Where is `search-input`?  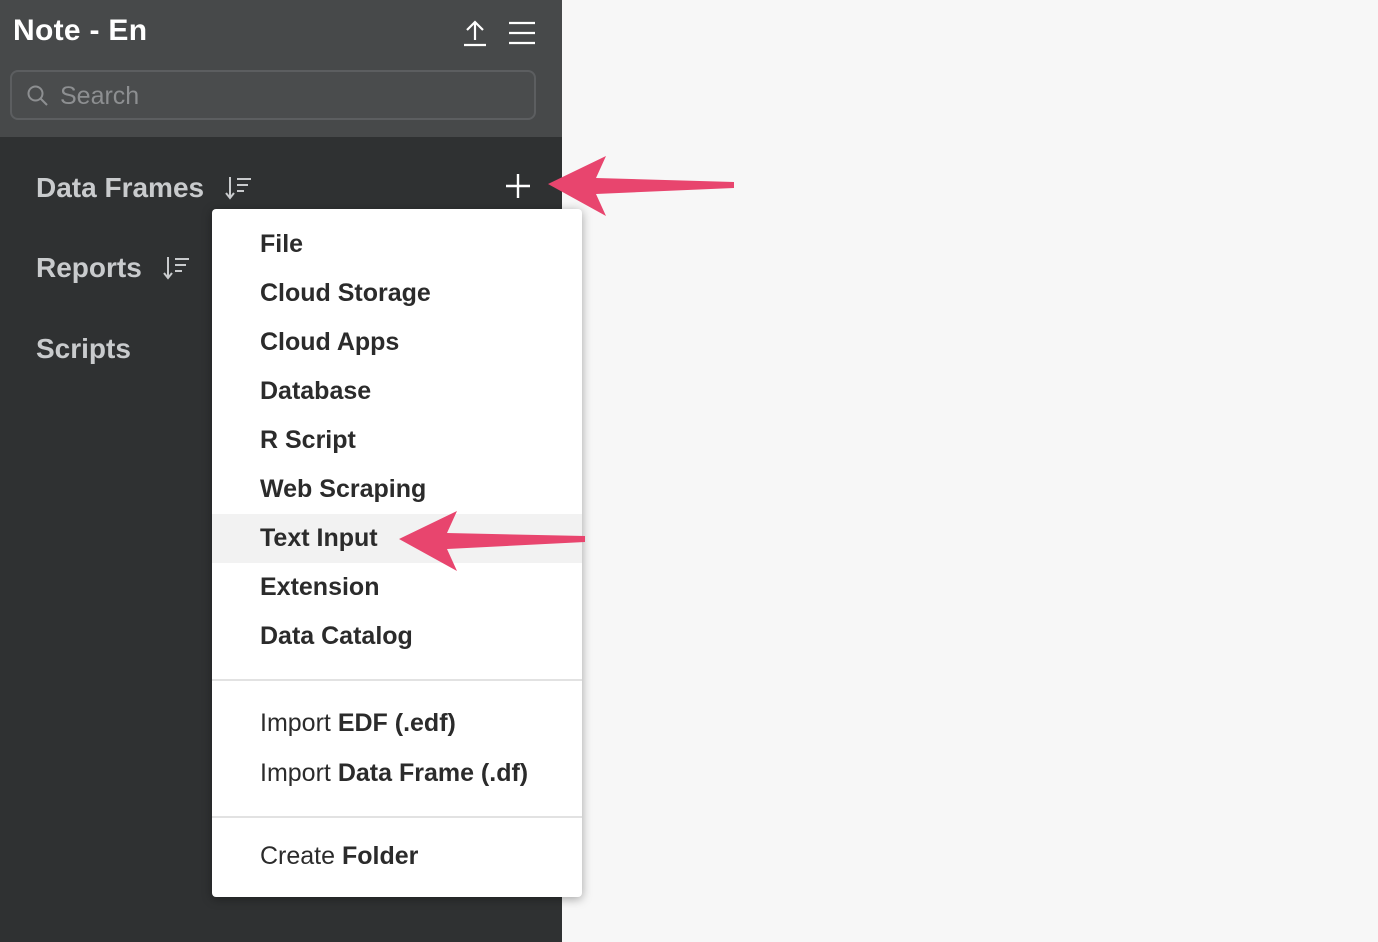
search-input is located at coordinates (290, 96).